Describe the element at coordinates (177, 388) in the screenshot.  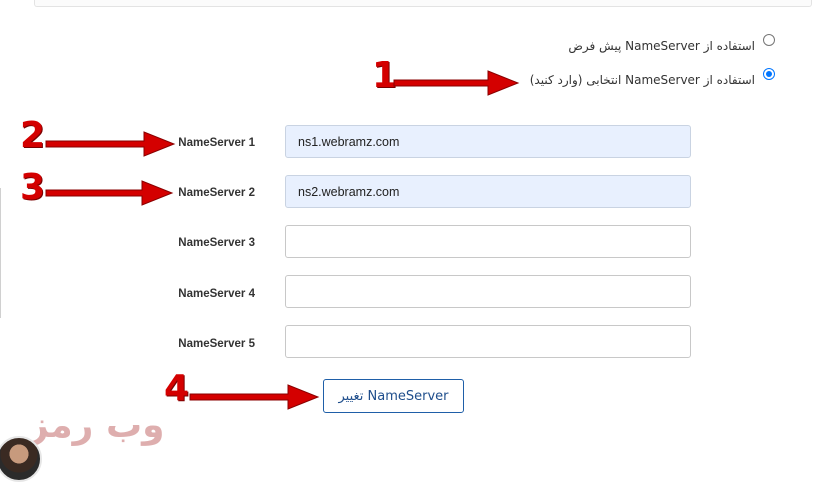
I see `marker-4: 4` at that location.